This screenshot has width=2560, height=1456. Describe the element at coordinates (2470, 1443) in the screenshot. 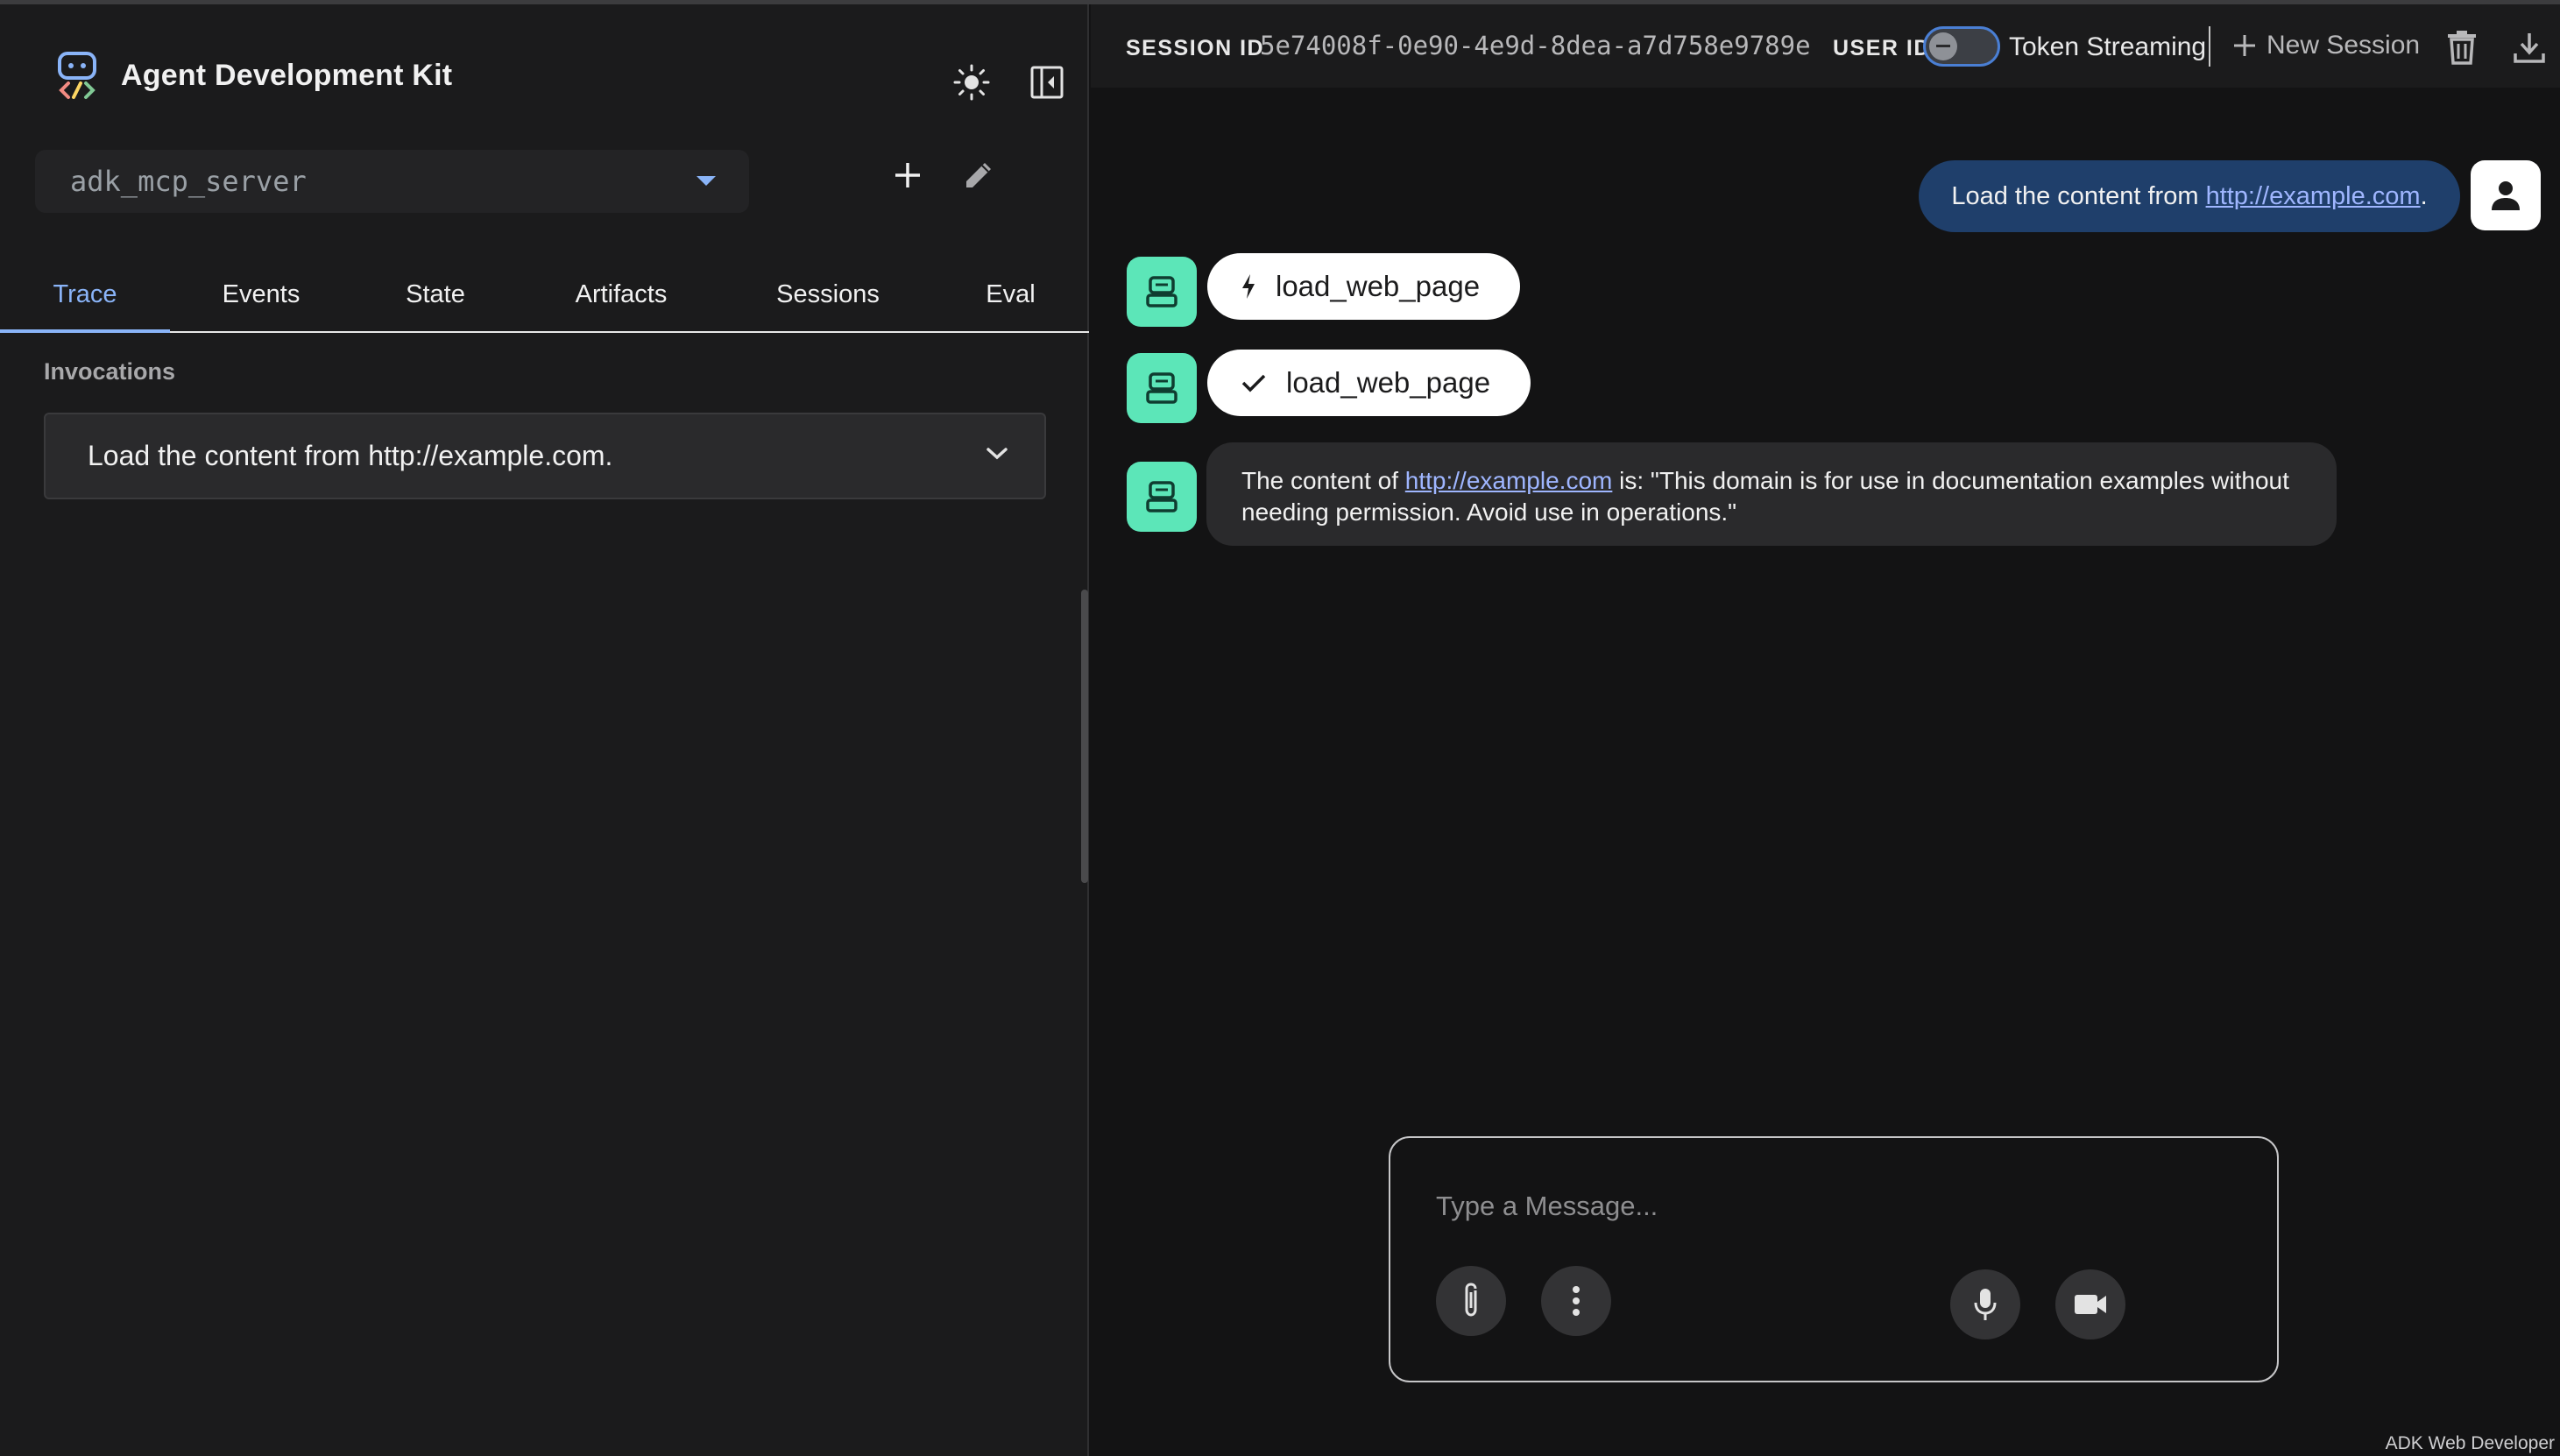

I see `footer-note: ADK Web Developer` at that location.